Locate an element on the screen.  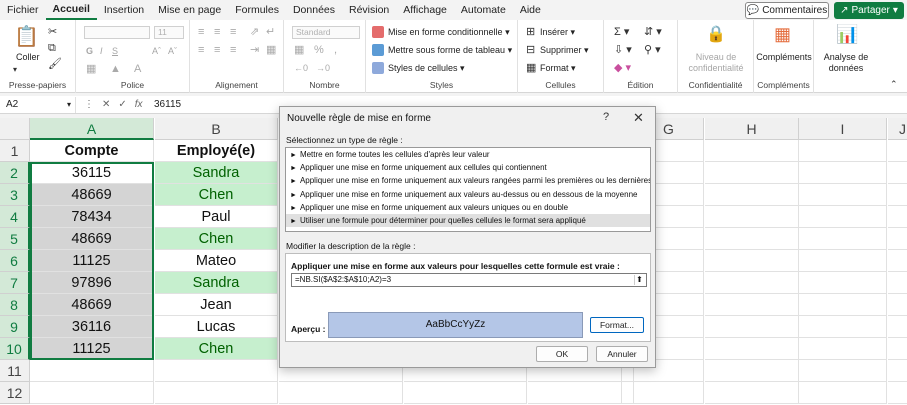
menu-tab-8: Automate is located at coordinates (483, 10).